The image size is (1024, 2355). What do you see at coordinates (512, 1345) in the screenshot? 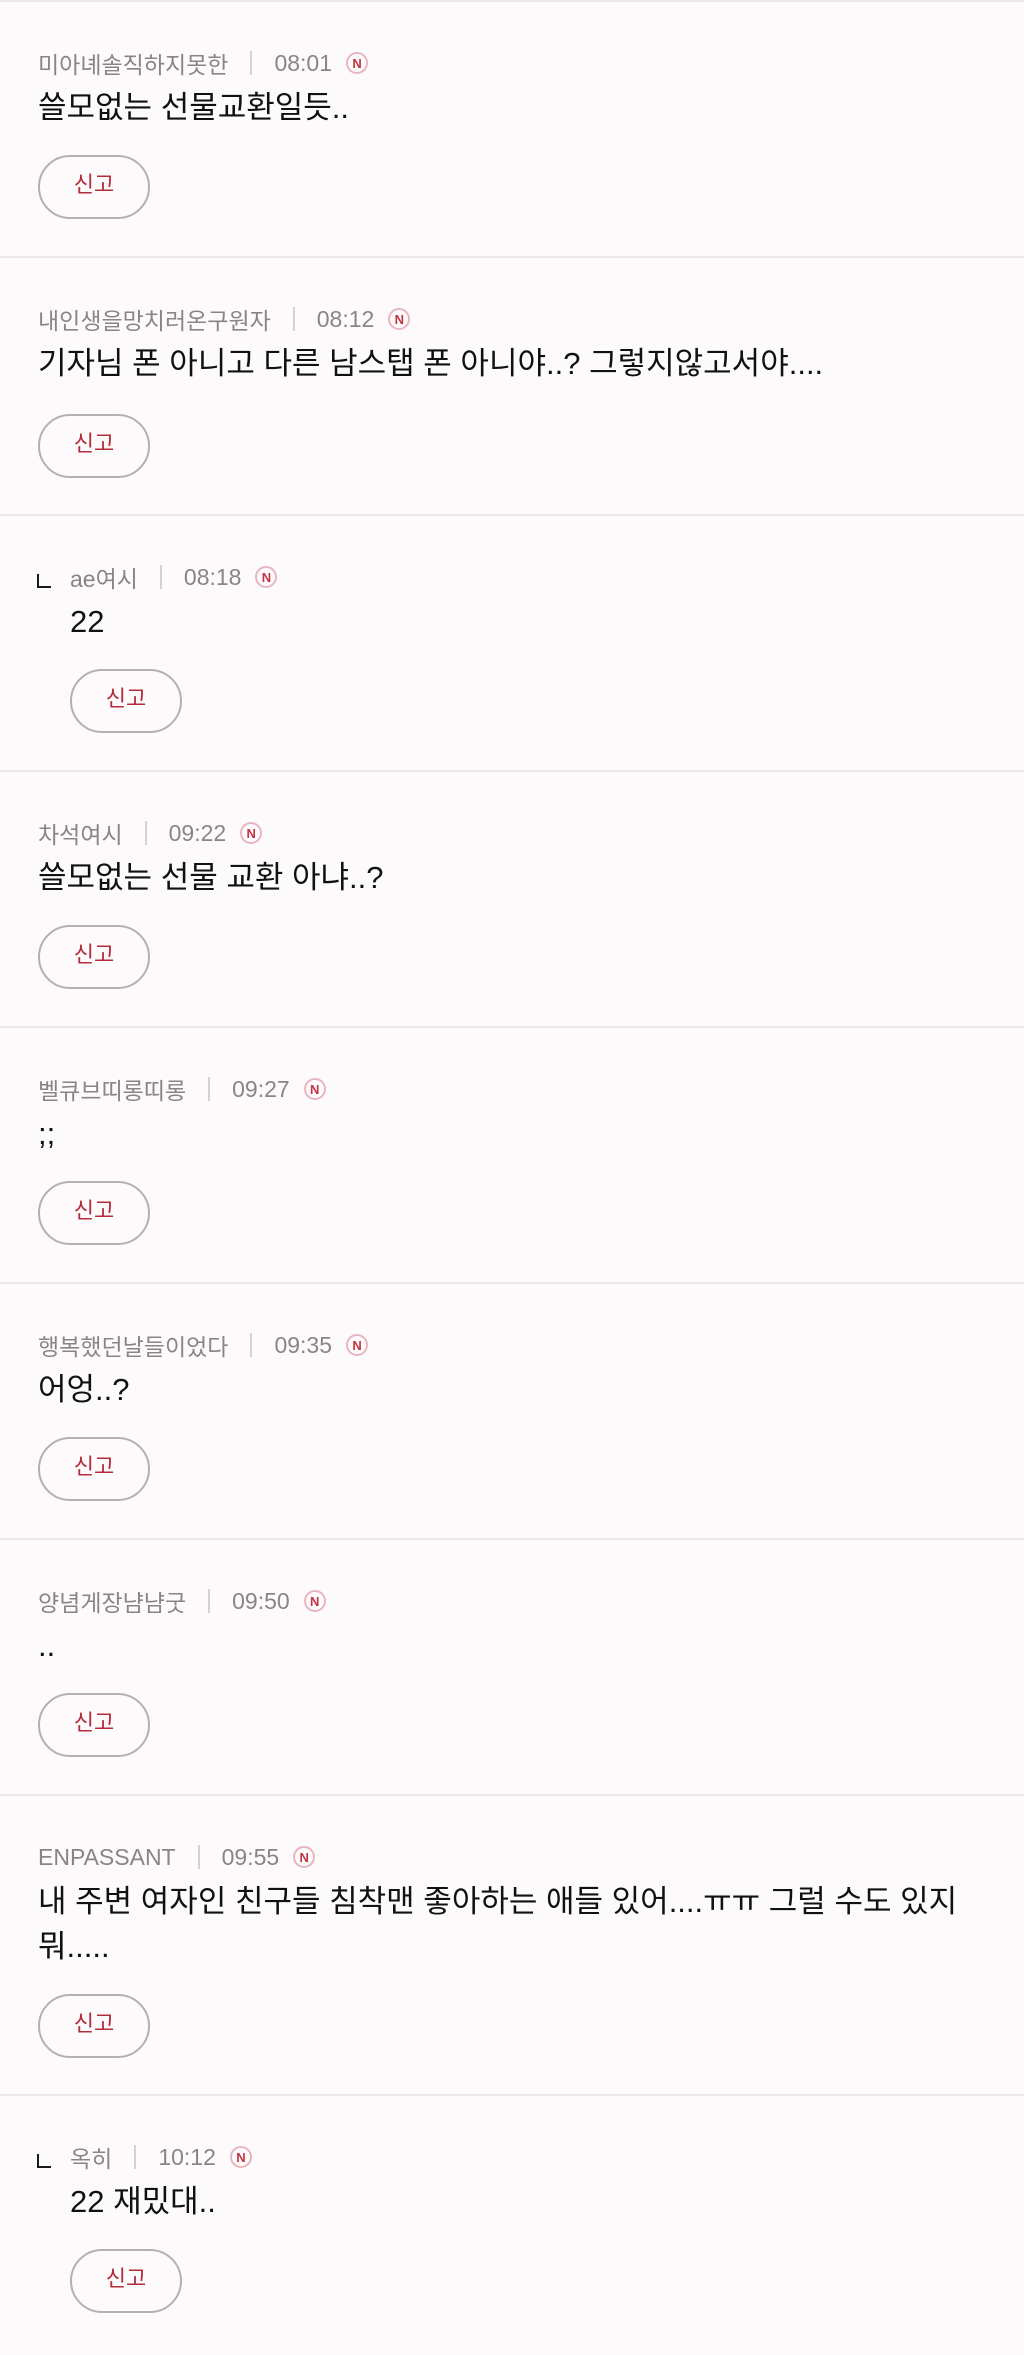
I see `comment-meta: 행복했던날들이었다 09:35 N` at bounding box center [512, 1345].